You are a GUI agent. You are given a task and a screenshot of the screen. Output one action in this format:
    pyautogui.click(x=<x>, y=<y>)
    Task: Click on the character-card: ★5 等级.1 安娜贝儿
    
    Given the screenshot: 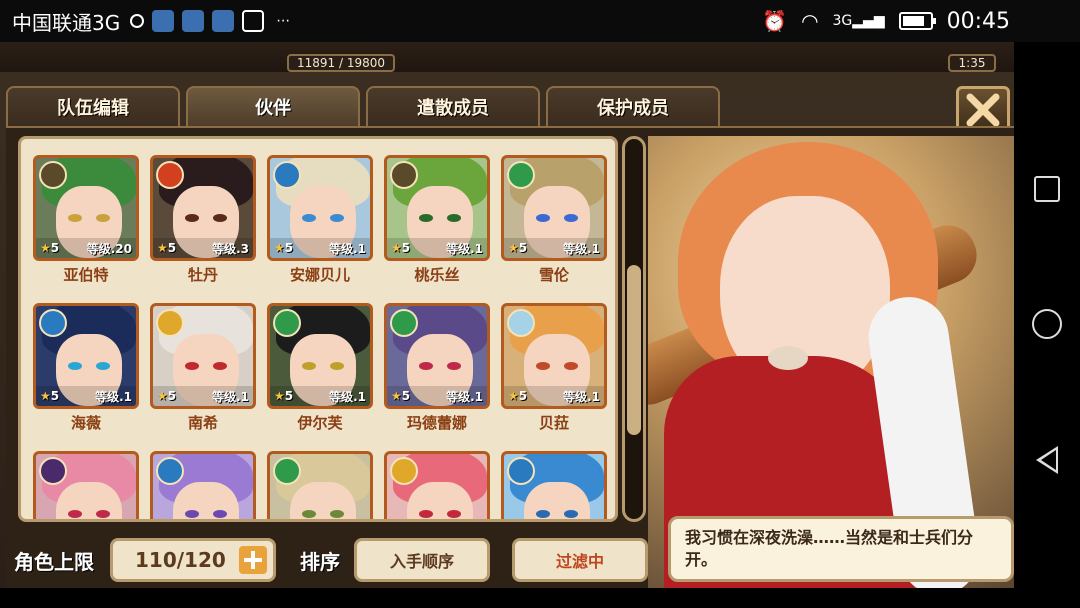 What is the action you would take?
    pyautogui.click(x=320, y=222)
    